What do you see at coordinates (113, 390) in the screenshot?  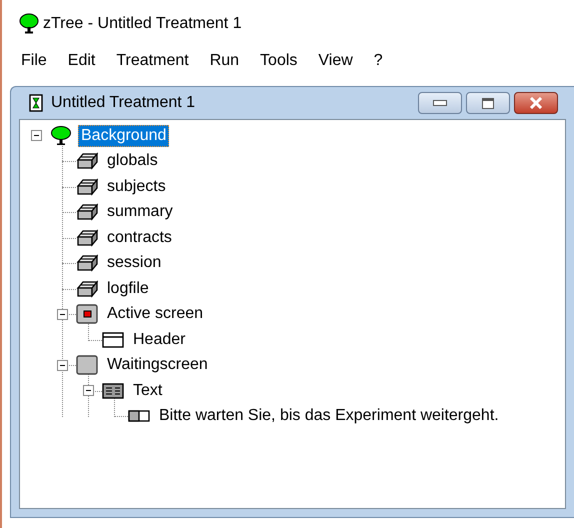 I see `text-box-icon` at bounding box center [113, 390].